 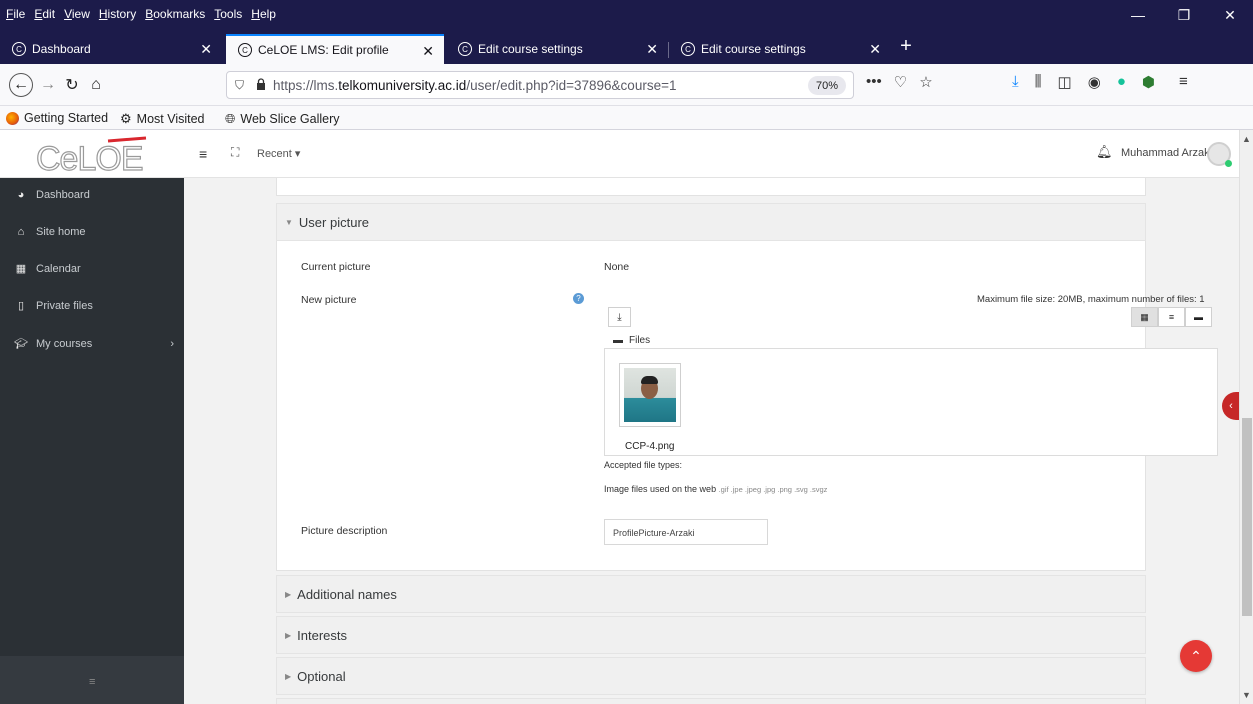 What do you see at coordinates (263, 14) in the screenshot?
I see `menu-help: Help` at bounding box center [263, 14].